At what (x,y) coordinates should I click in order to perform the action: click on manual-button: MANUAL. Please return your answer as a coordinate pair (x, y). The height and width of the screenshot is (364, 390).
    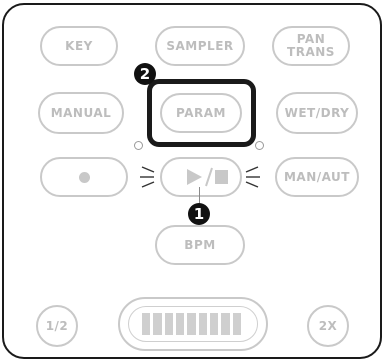
    Looking at the image, I should click on (81, 113).